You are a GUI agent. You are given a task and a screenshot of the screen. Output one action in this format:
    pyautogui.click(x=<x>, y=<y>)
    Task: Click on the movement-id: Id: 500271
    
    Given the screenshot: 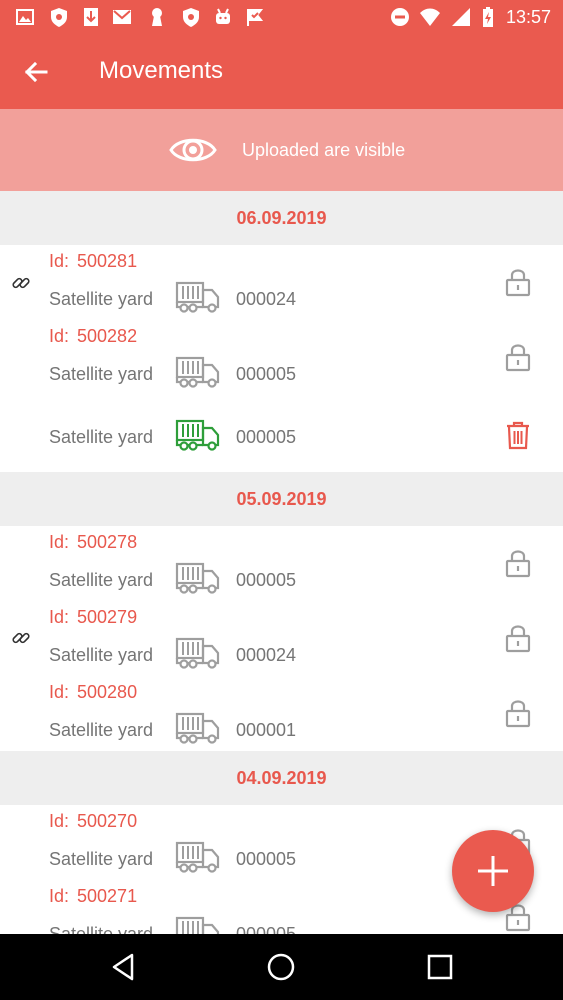 What is the action you would take?
    pyautogui.click(x=93, y=896)
    